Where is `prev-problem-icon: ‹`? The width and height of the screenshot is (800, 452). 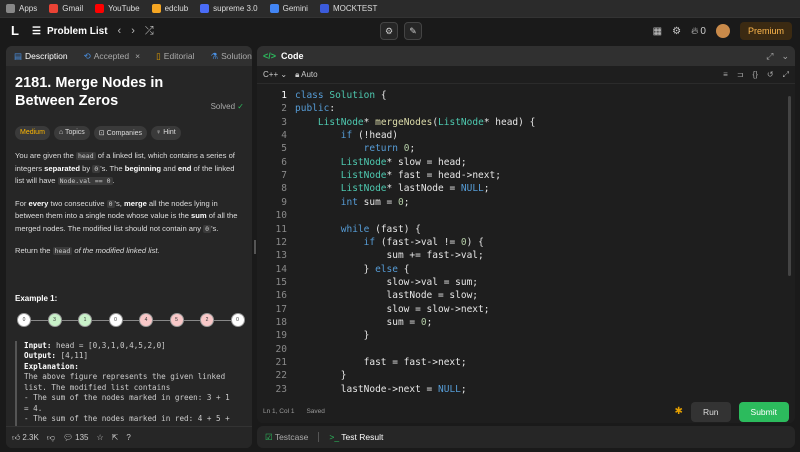 prev-problem-icon: ‹ is located at coordinates (120, 31).